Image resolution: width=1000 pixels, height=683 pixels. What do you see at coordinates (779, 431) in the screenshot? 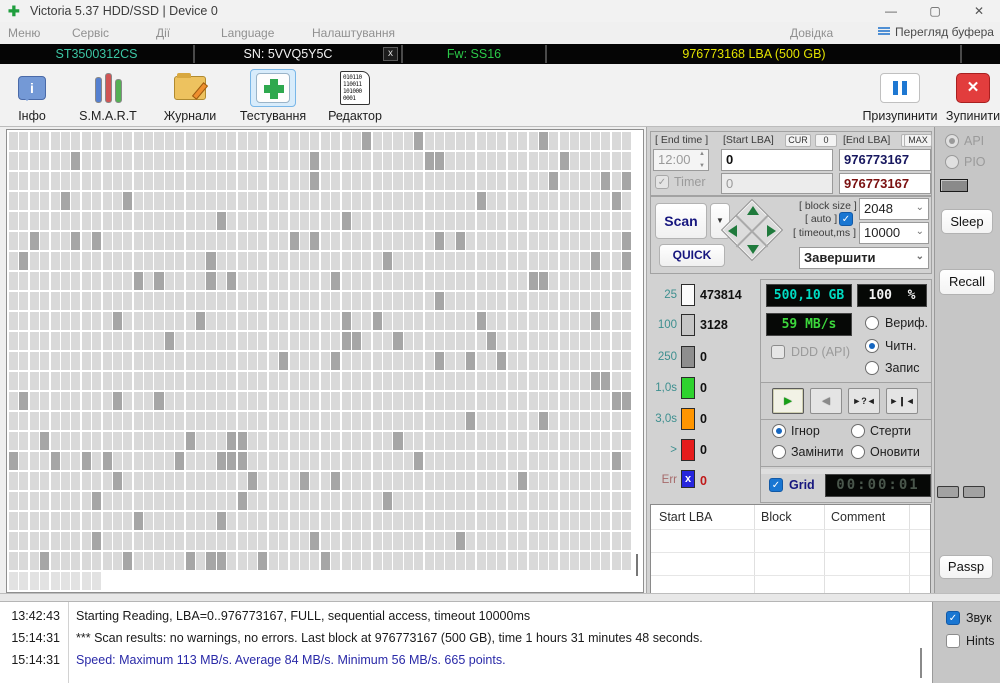
I see `action-radio-ignore` at bounding box center [779, 431].